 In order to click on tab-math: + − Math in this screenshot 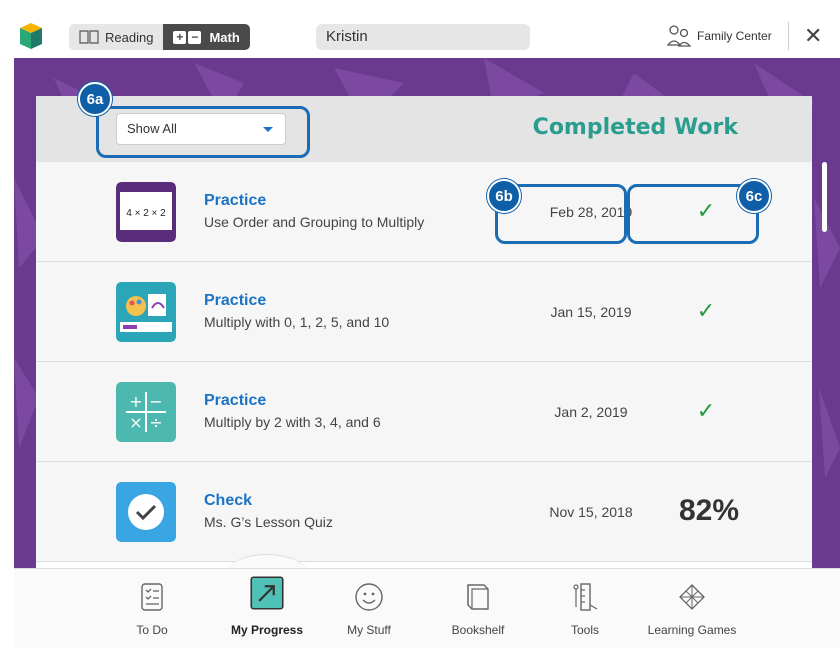, I will do `click(206, 37)`.